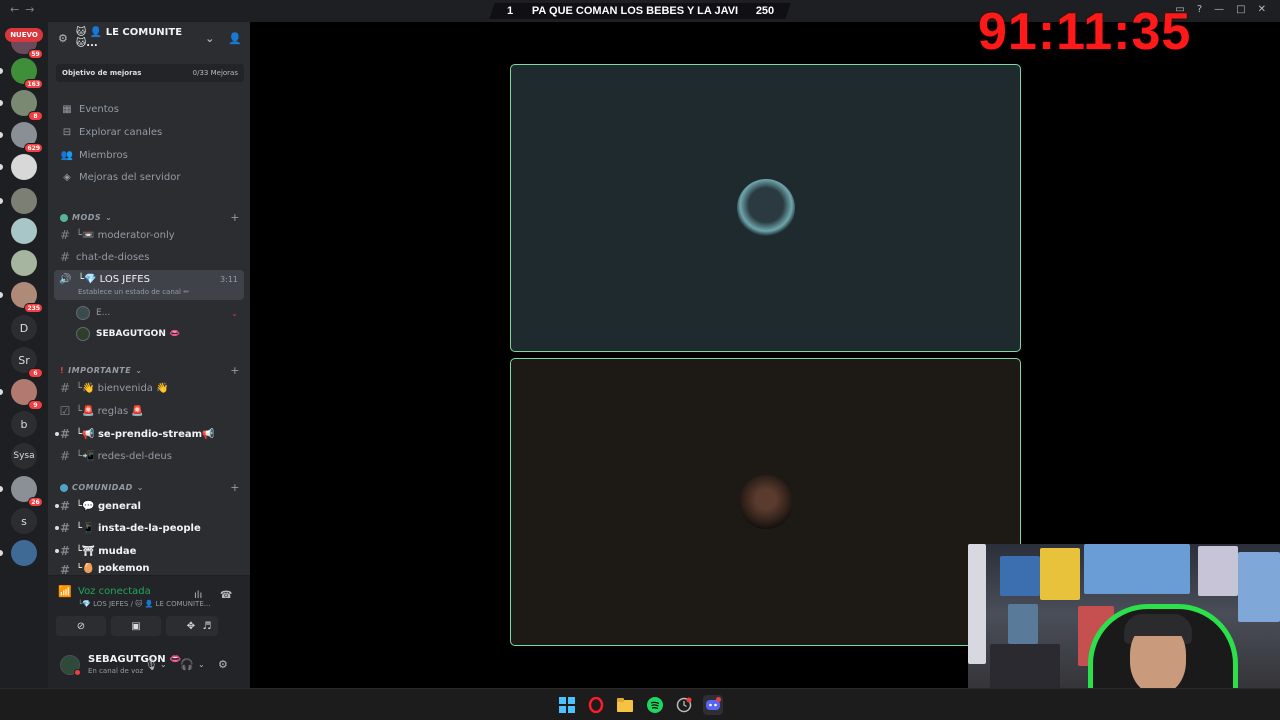  I want to click on members-icon: 👥, so click(67, 155).